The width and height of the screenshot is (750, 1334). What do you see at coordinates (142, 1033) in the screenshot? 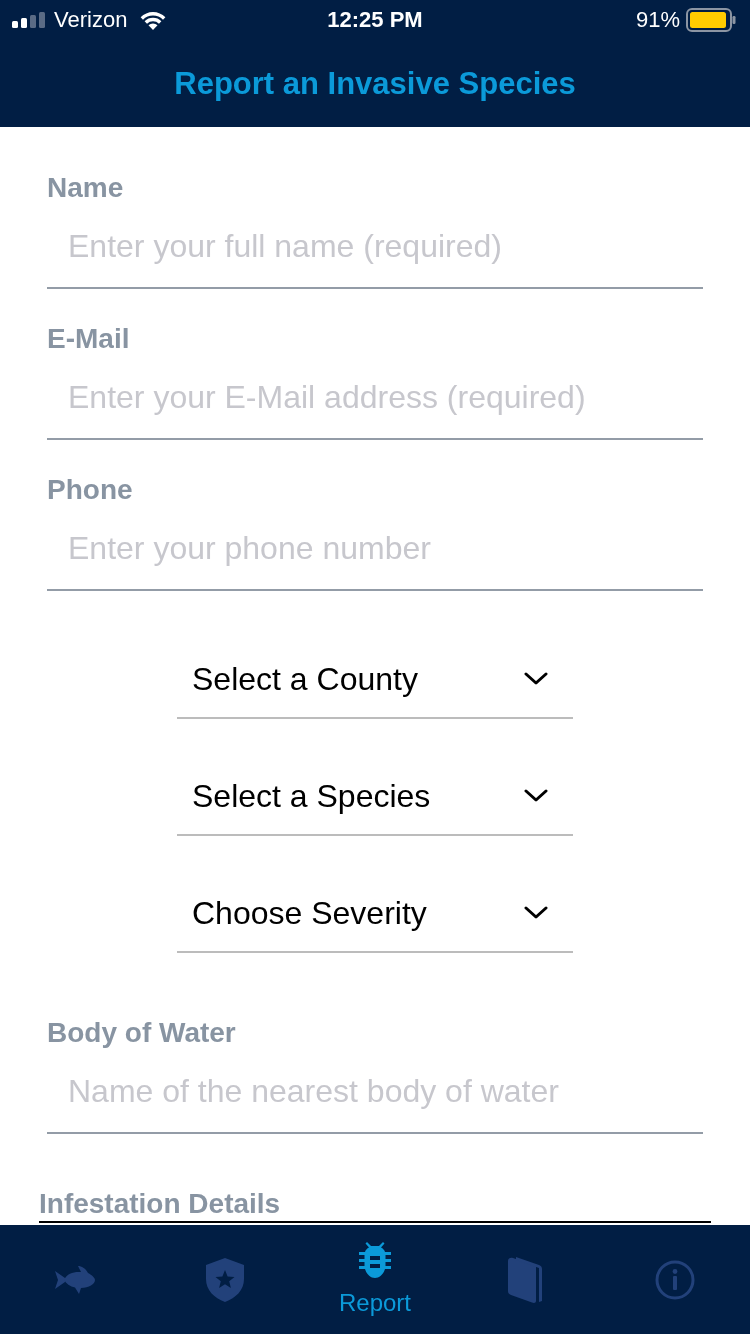
I see `field-label: Body of Water` at bounding box center [142, 1033].